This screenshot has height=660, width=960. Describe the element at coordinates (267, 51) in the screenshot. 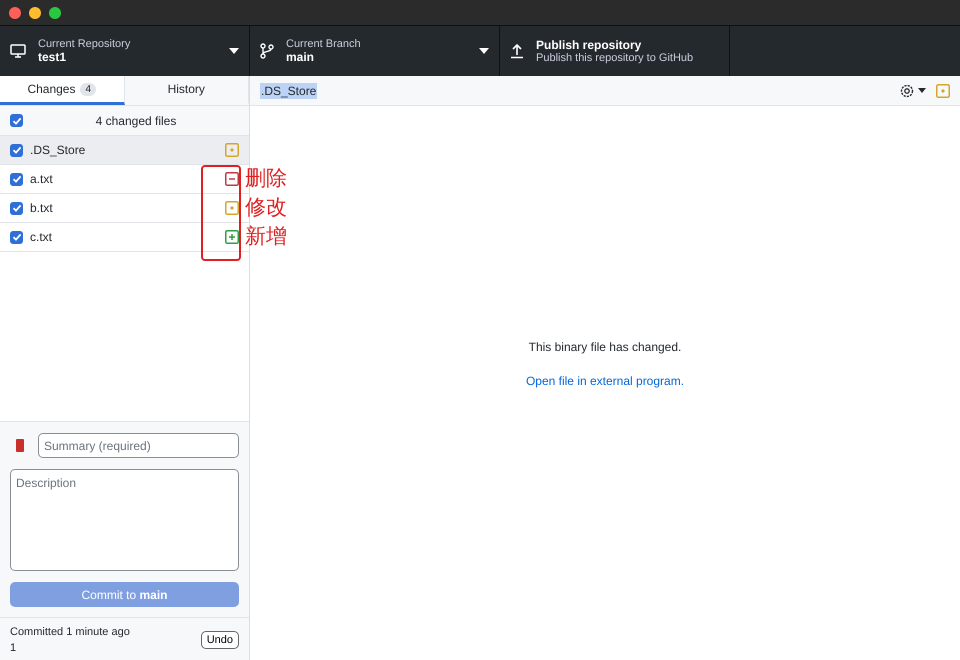

I see `branch-icon` at that location.